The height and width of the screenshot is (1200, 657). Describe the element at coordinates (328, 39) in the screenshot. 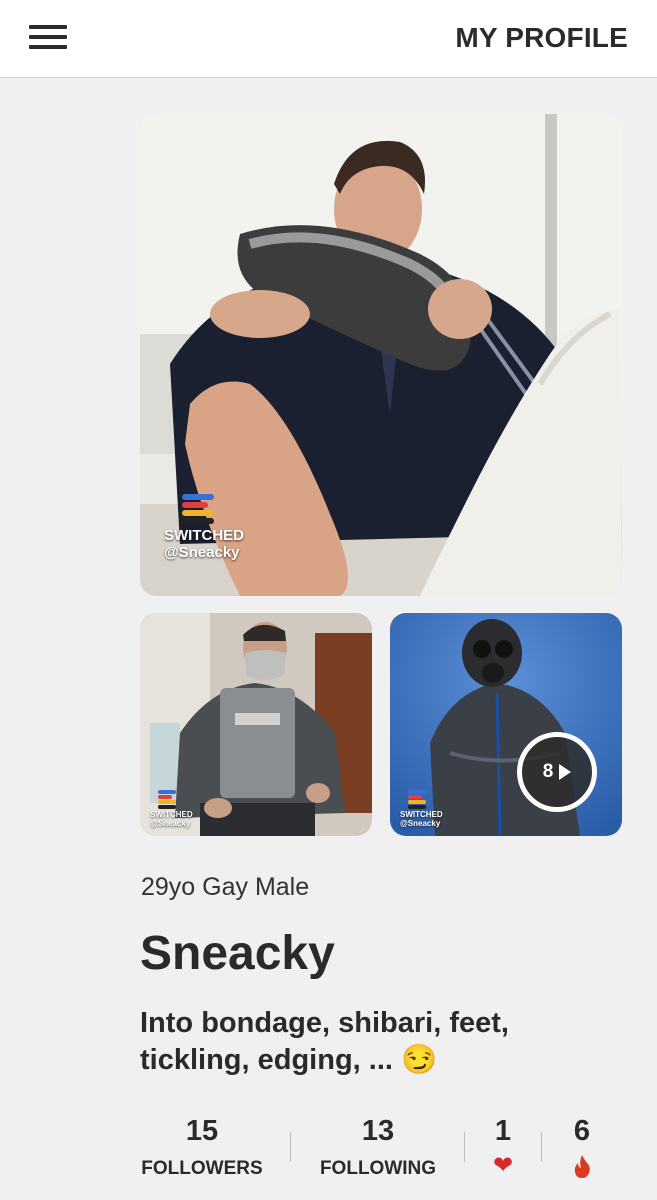

I see `top-bar: MY PROFILE` at that location.